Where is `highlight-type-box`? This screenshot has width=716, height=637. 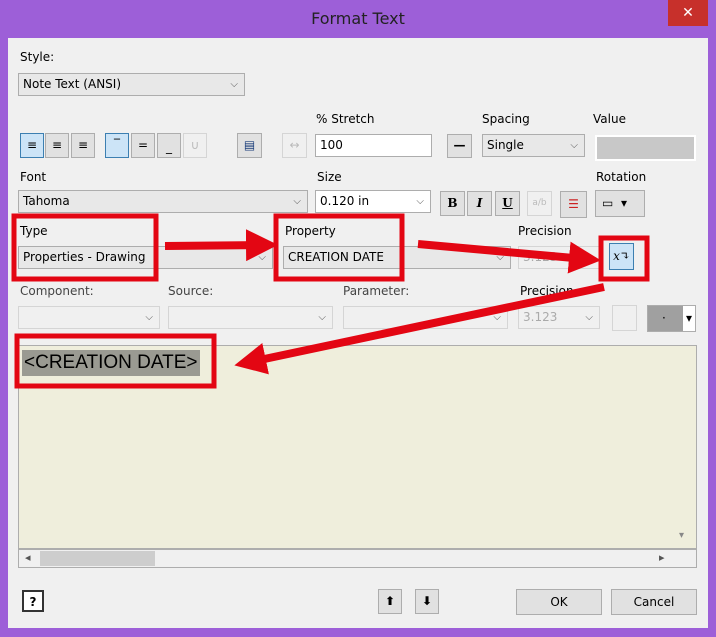
highlight-type-box is located at coordinates (85, 247).